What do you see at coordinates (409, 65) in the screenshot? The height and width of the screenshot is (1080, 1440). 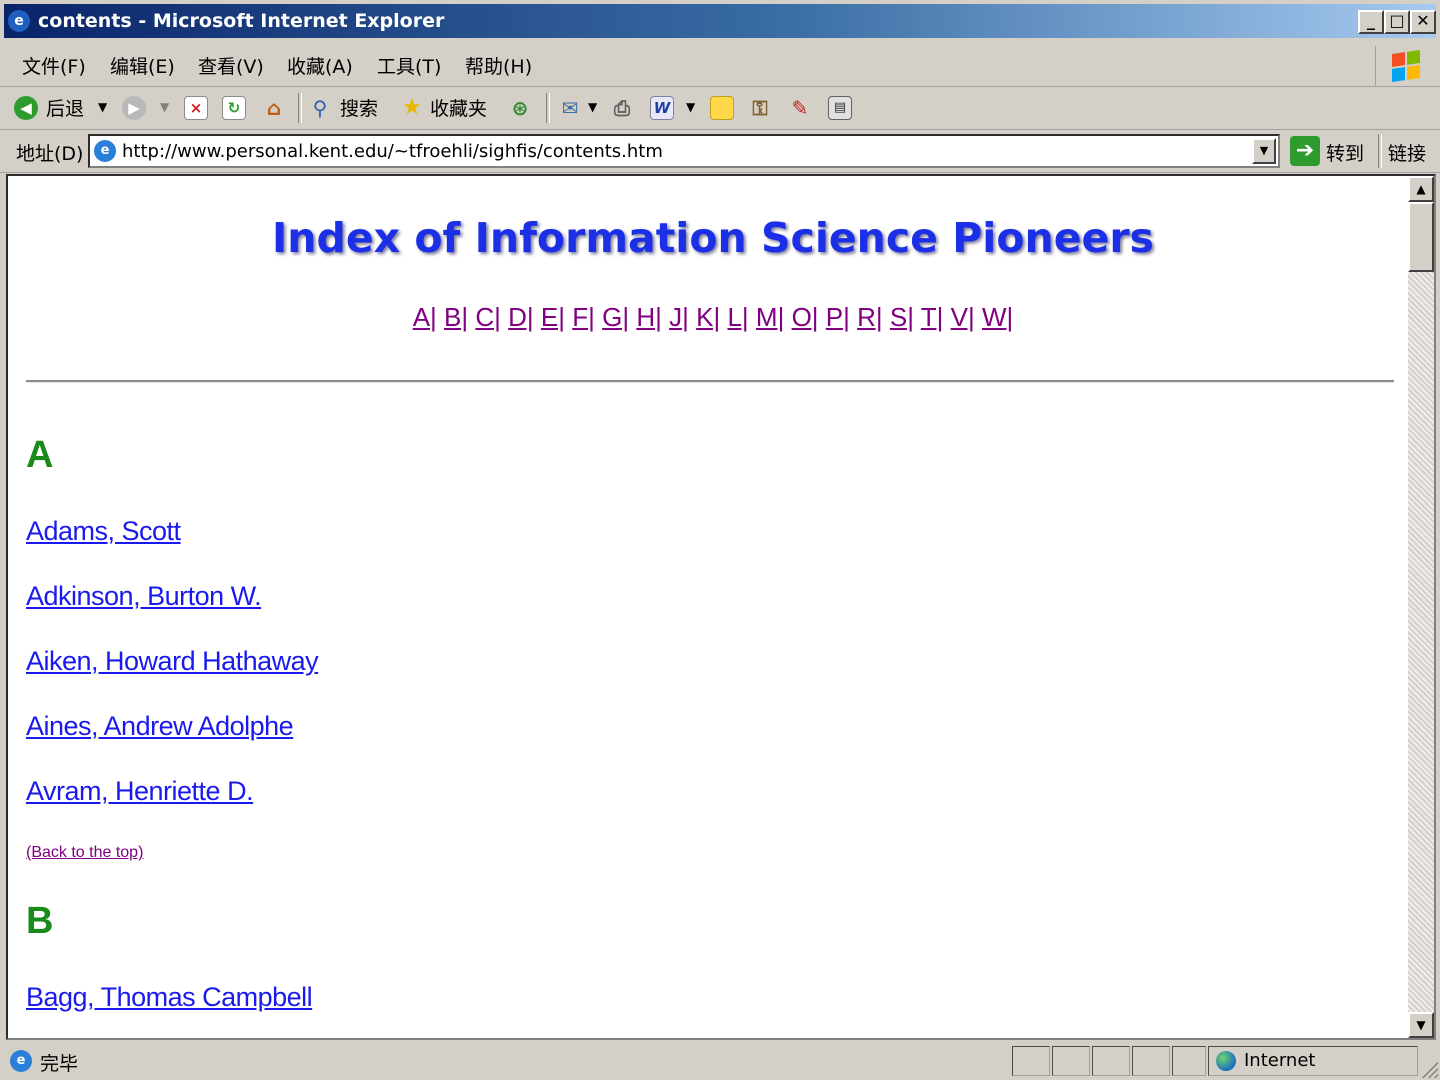 I see `menu-tools: 工具(T)` at bounding box center [409, 65].